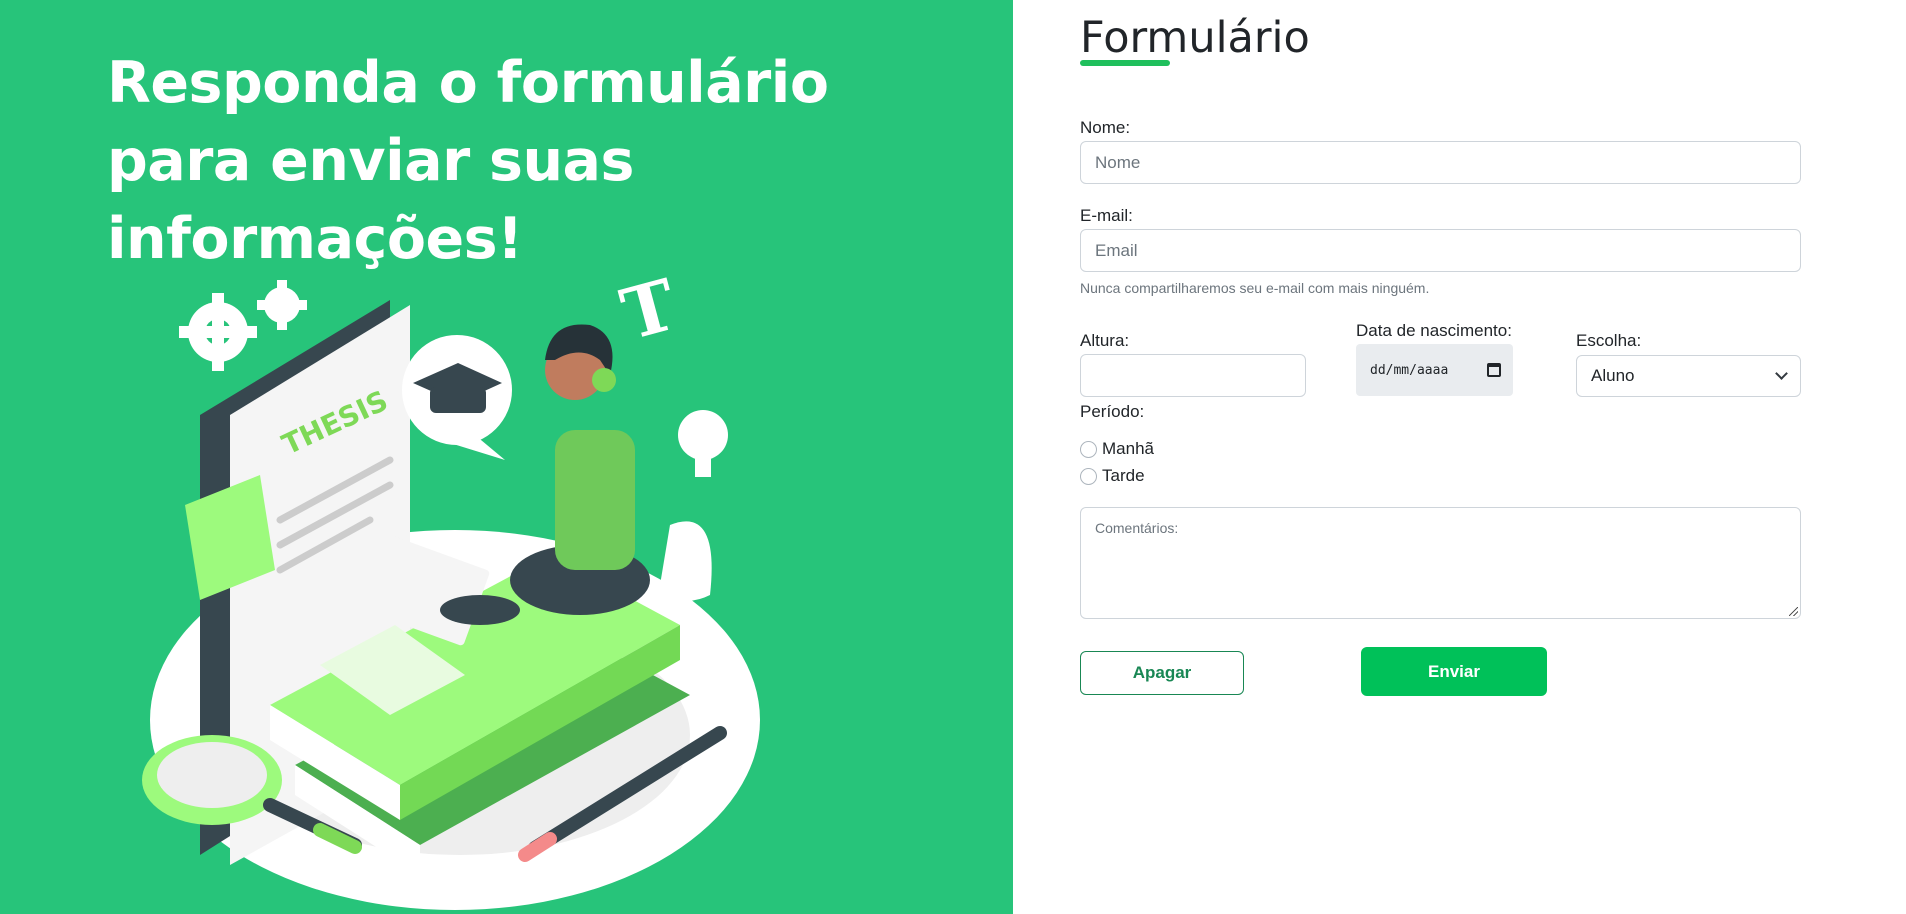 This screenshot has height=914, width=1906. Describe the element at coordinates (1688, 376) in the screenshot. I see `choice-select: Aluno` at that location.